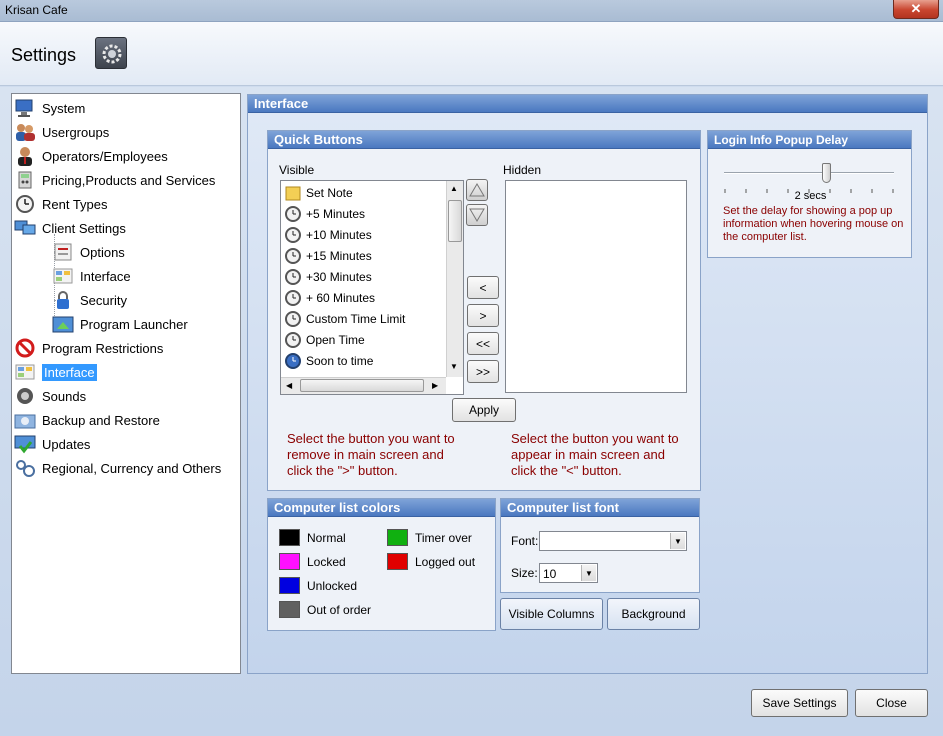  What do you see at coordinates (471, 11) in the screenshot?
I see `title-bar` at bounding box center [471, 11].